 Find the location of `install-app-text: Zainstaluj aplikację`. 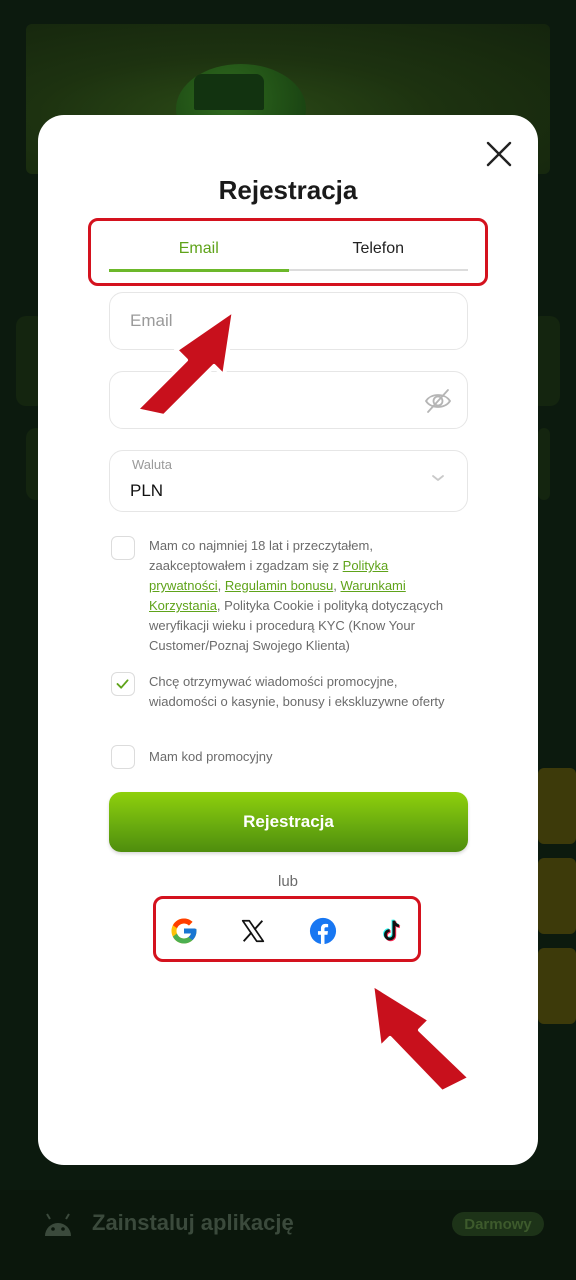

install-app-text: Zainstaluj aplikację is located at coordinates (193, 1223).